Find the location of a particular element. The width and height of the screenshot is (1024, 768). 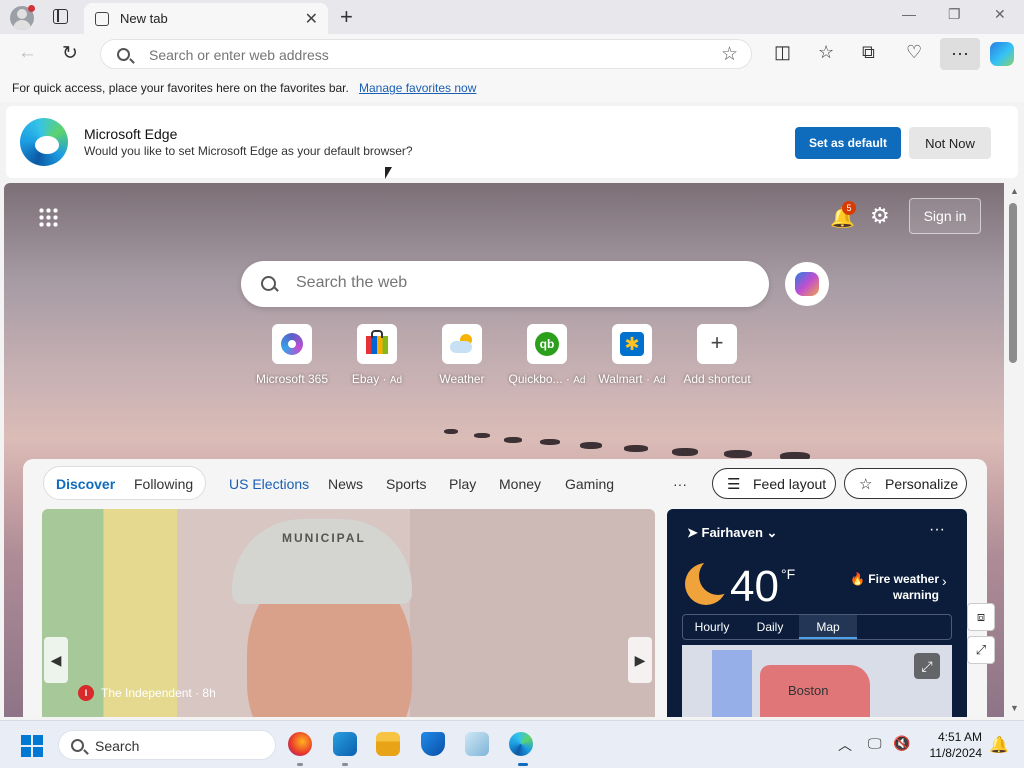

edge-taskbar-icon is located at coordinates (521, 744).